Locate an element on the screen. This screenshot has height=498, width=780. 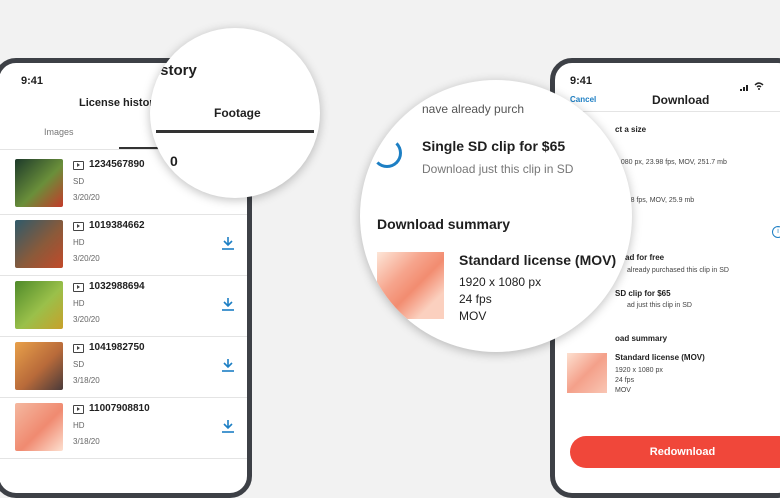
free-option-subtitle: already purchased this clip in SD is located at coordinates (678, 270).